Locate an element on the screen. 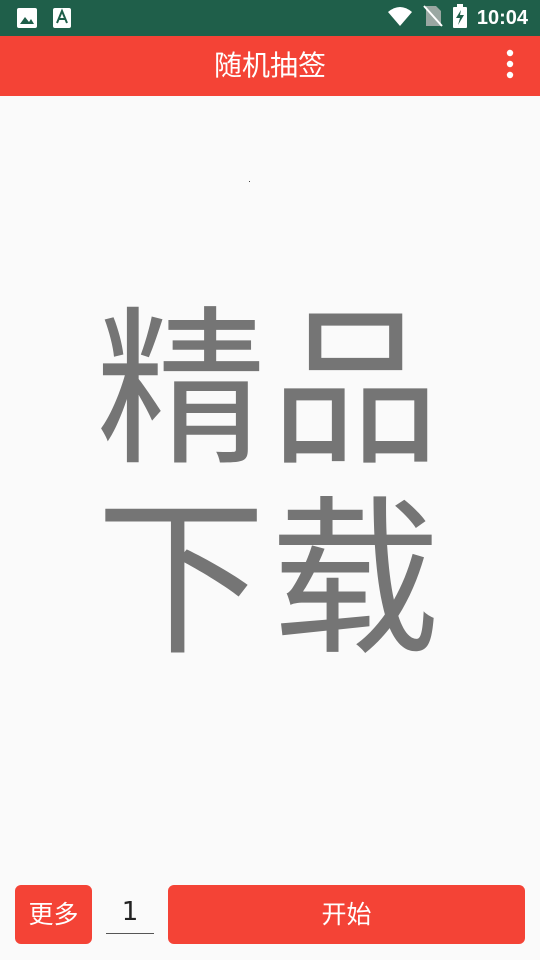 The height and width of the screenshot is (960, 540). more-button: 更多 is located at coordinates (53, 914).